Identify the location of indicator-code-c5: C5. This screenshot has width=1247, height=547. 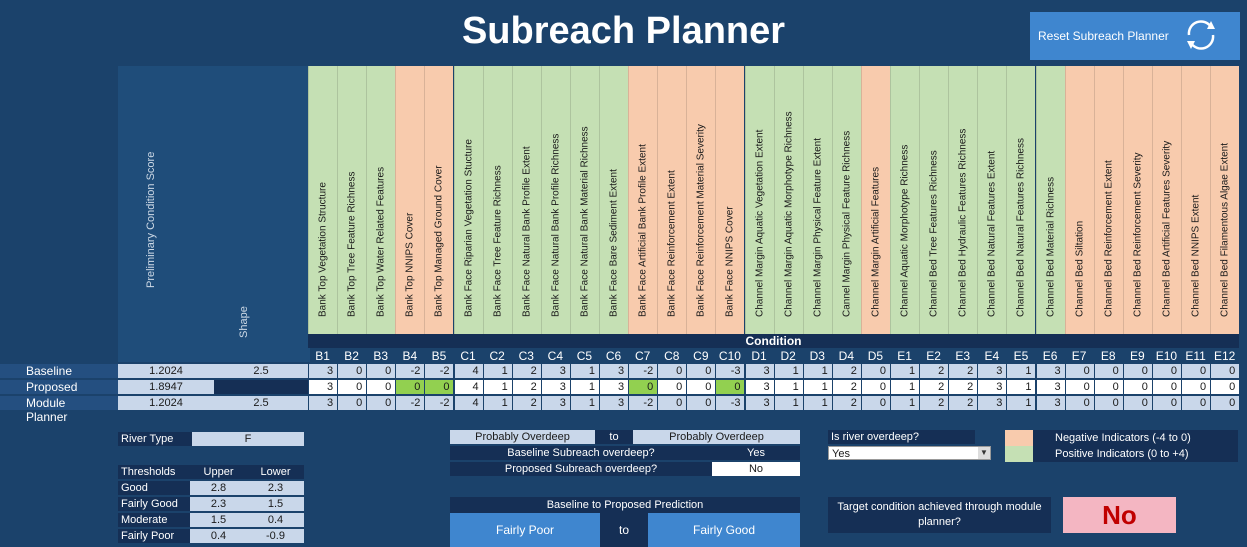
(584, 356).